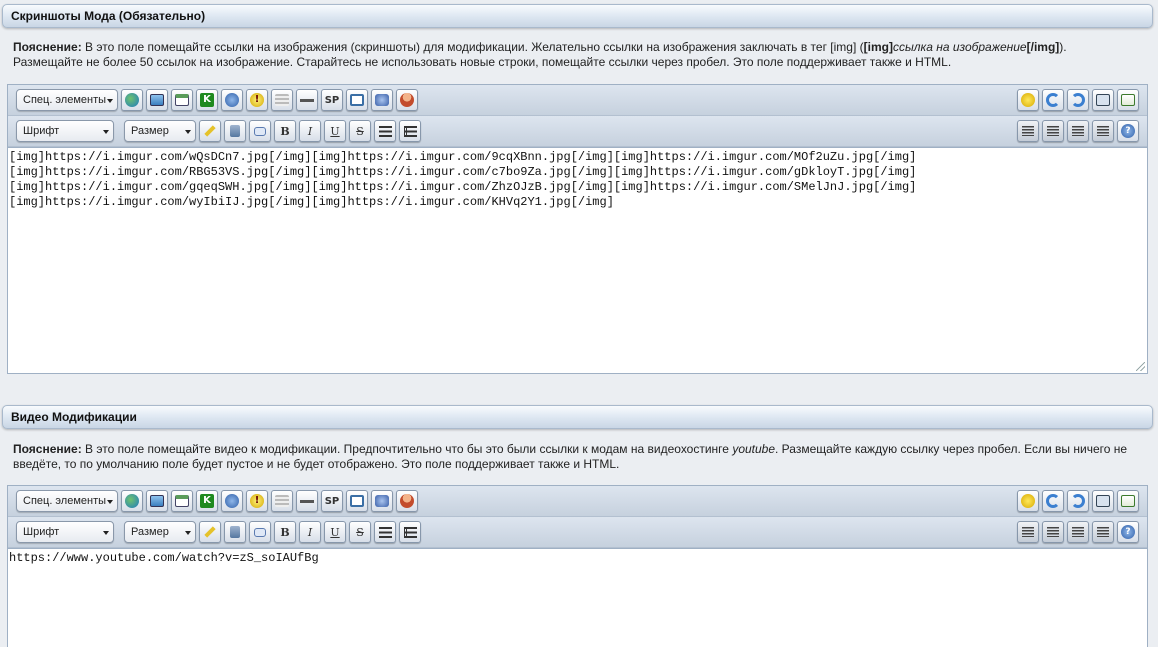 The height and width of the screenshot is (647, 1158). What do you see at coordinates (1140, 366) in the screenshot?
I see `resize-handle` at bounding box center [1140, 366].